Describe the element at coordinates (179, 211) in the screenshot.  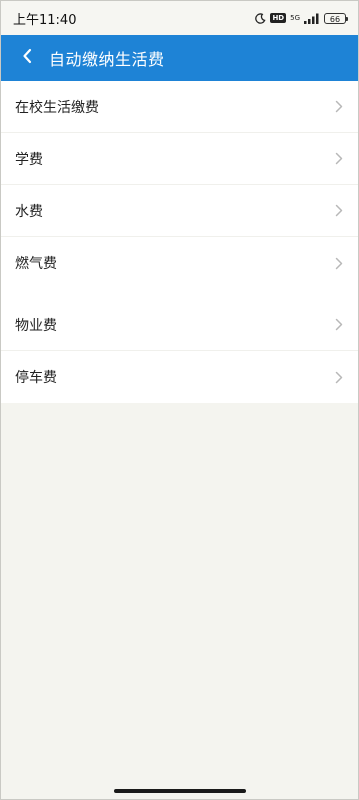
I see `list-item-water: 水费` at that location.